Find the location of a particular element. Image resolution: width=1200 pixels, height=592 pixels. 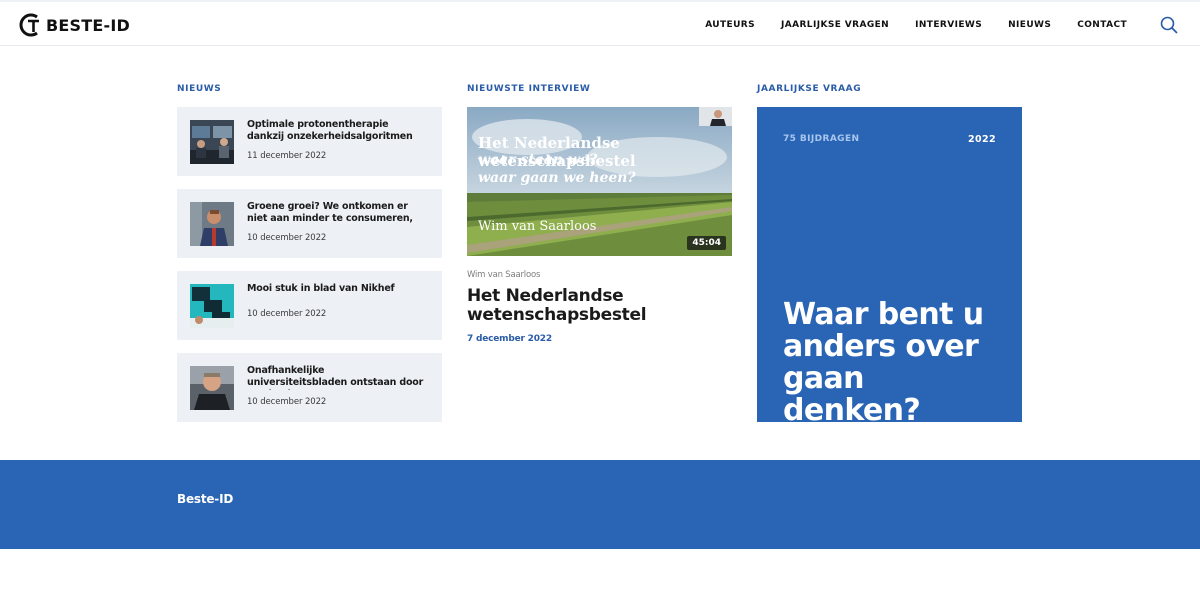

nav-item-auteurs: AUTEURS is located at coordinates (730, 25).